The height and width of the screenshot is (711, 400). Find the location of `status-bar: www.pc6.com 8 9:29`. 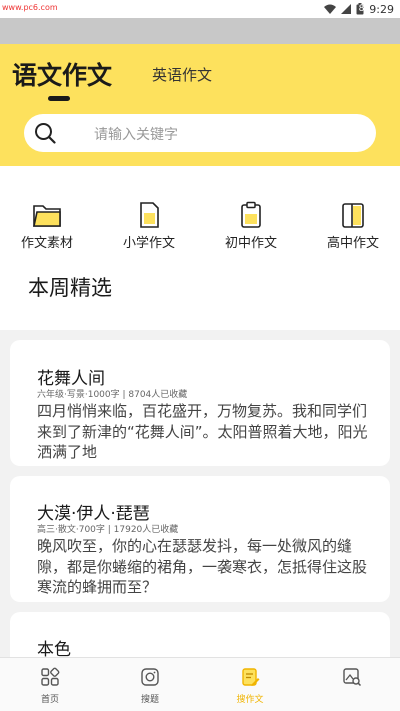

status-bar: www.pc6.com 8 9:29 is located at coordinates (200, 9).